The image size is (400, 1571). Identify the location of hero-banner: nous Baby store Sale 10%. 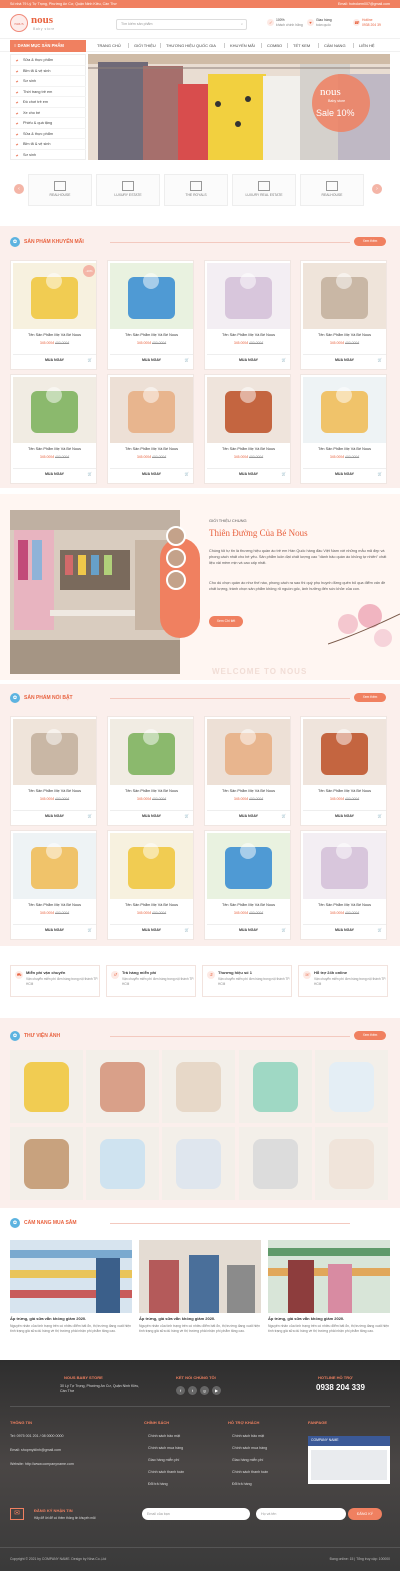
(239, 107).